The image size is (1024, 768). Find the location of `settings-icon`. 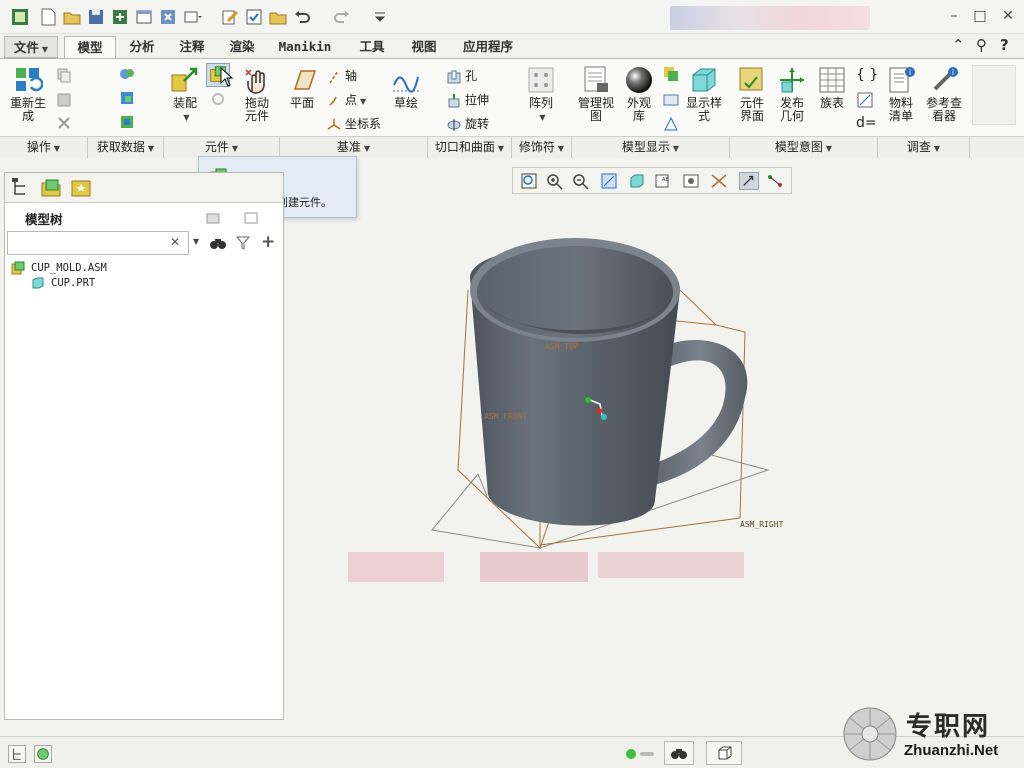

settings-icon is located at coordinates (213, 217).